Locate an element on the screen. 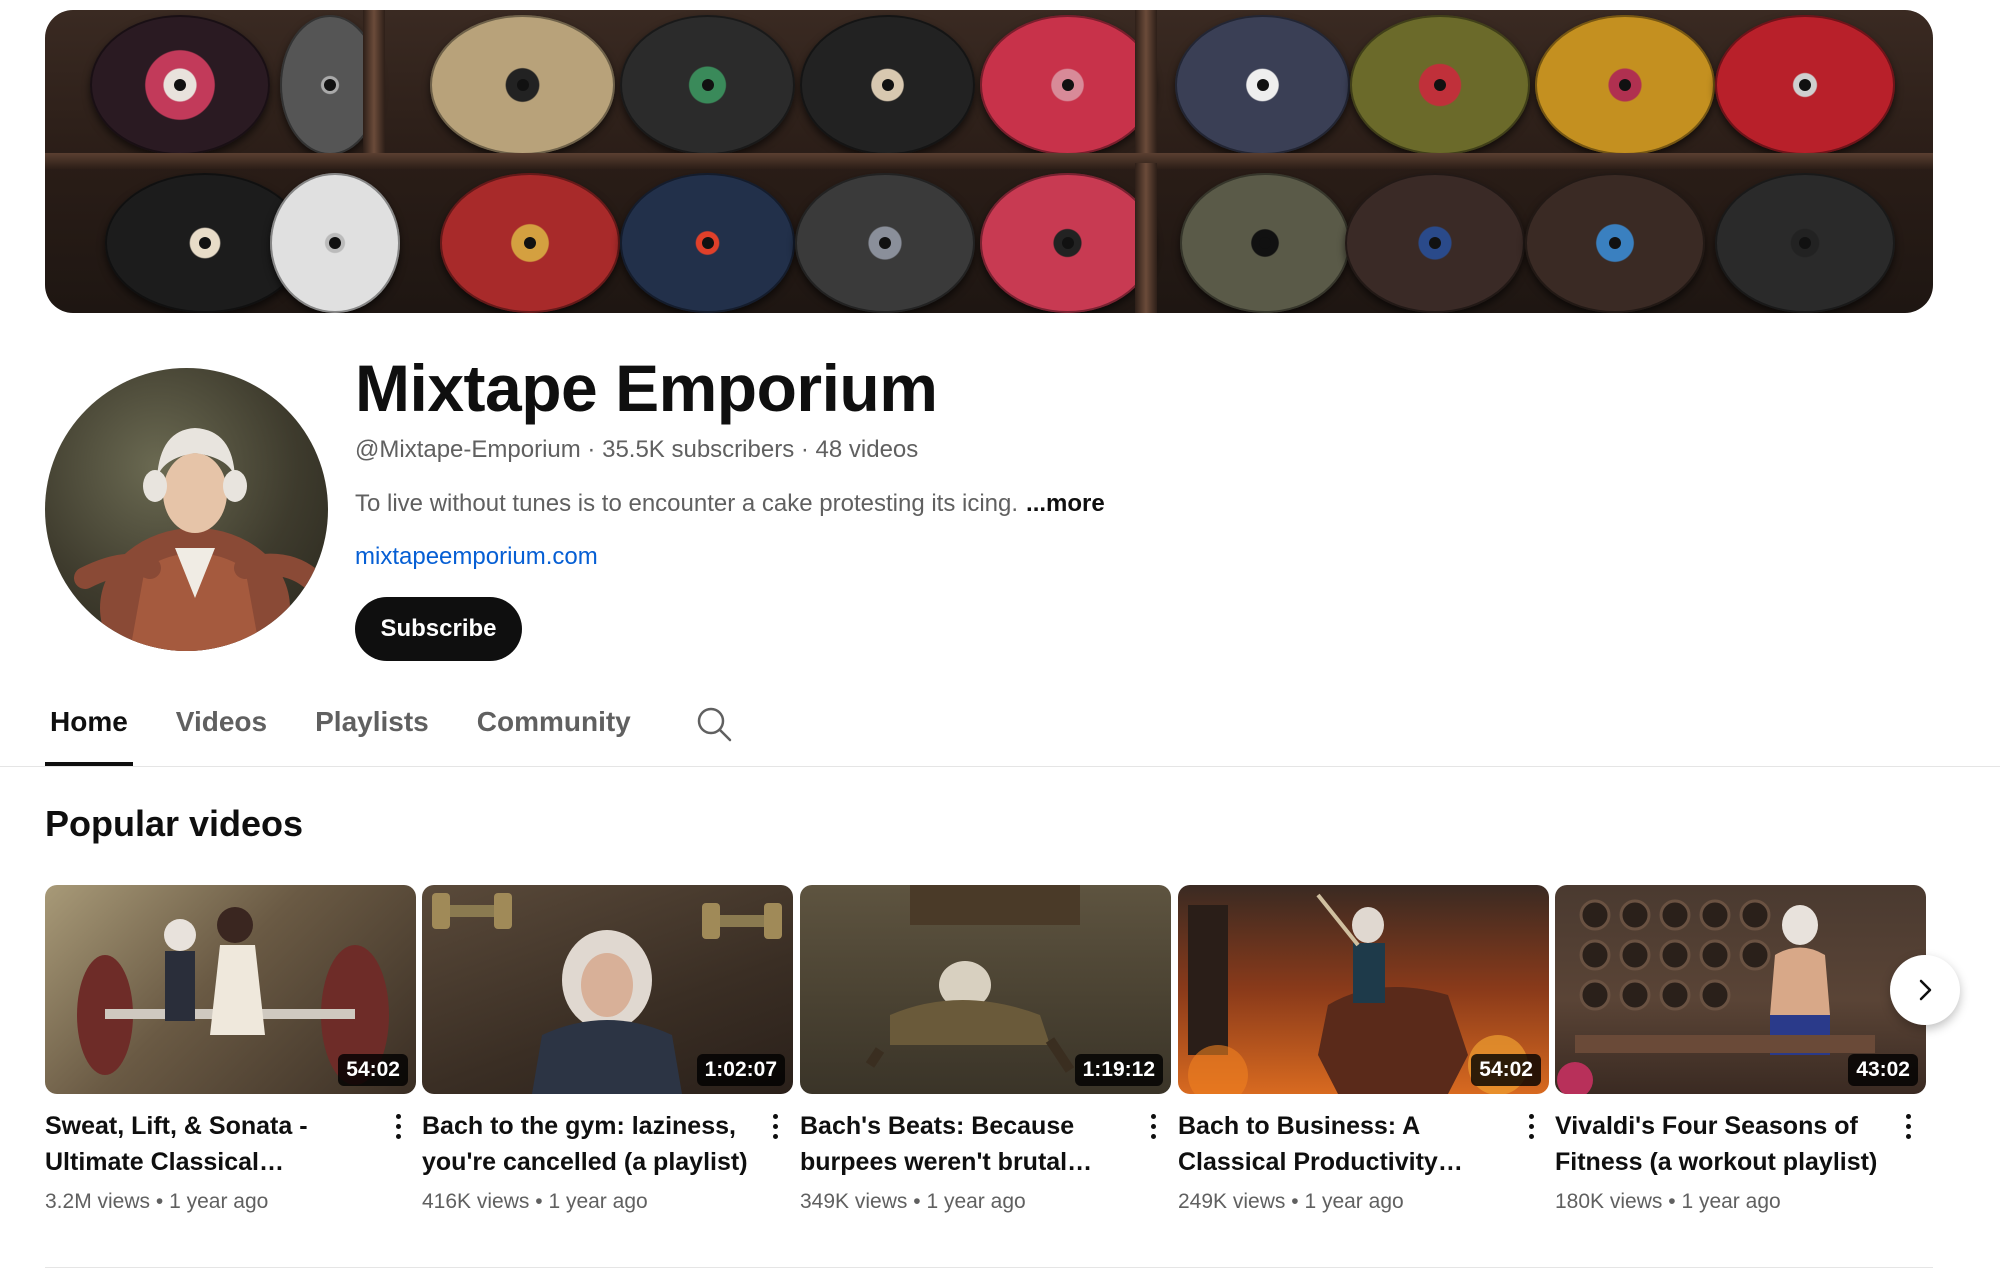 The width and height of the screenshot is (2000, 1280). chevron-right-icon is located at coordinates (1925, 990).